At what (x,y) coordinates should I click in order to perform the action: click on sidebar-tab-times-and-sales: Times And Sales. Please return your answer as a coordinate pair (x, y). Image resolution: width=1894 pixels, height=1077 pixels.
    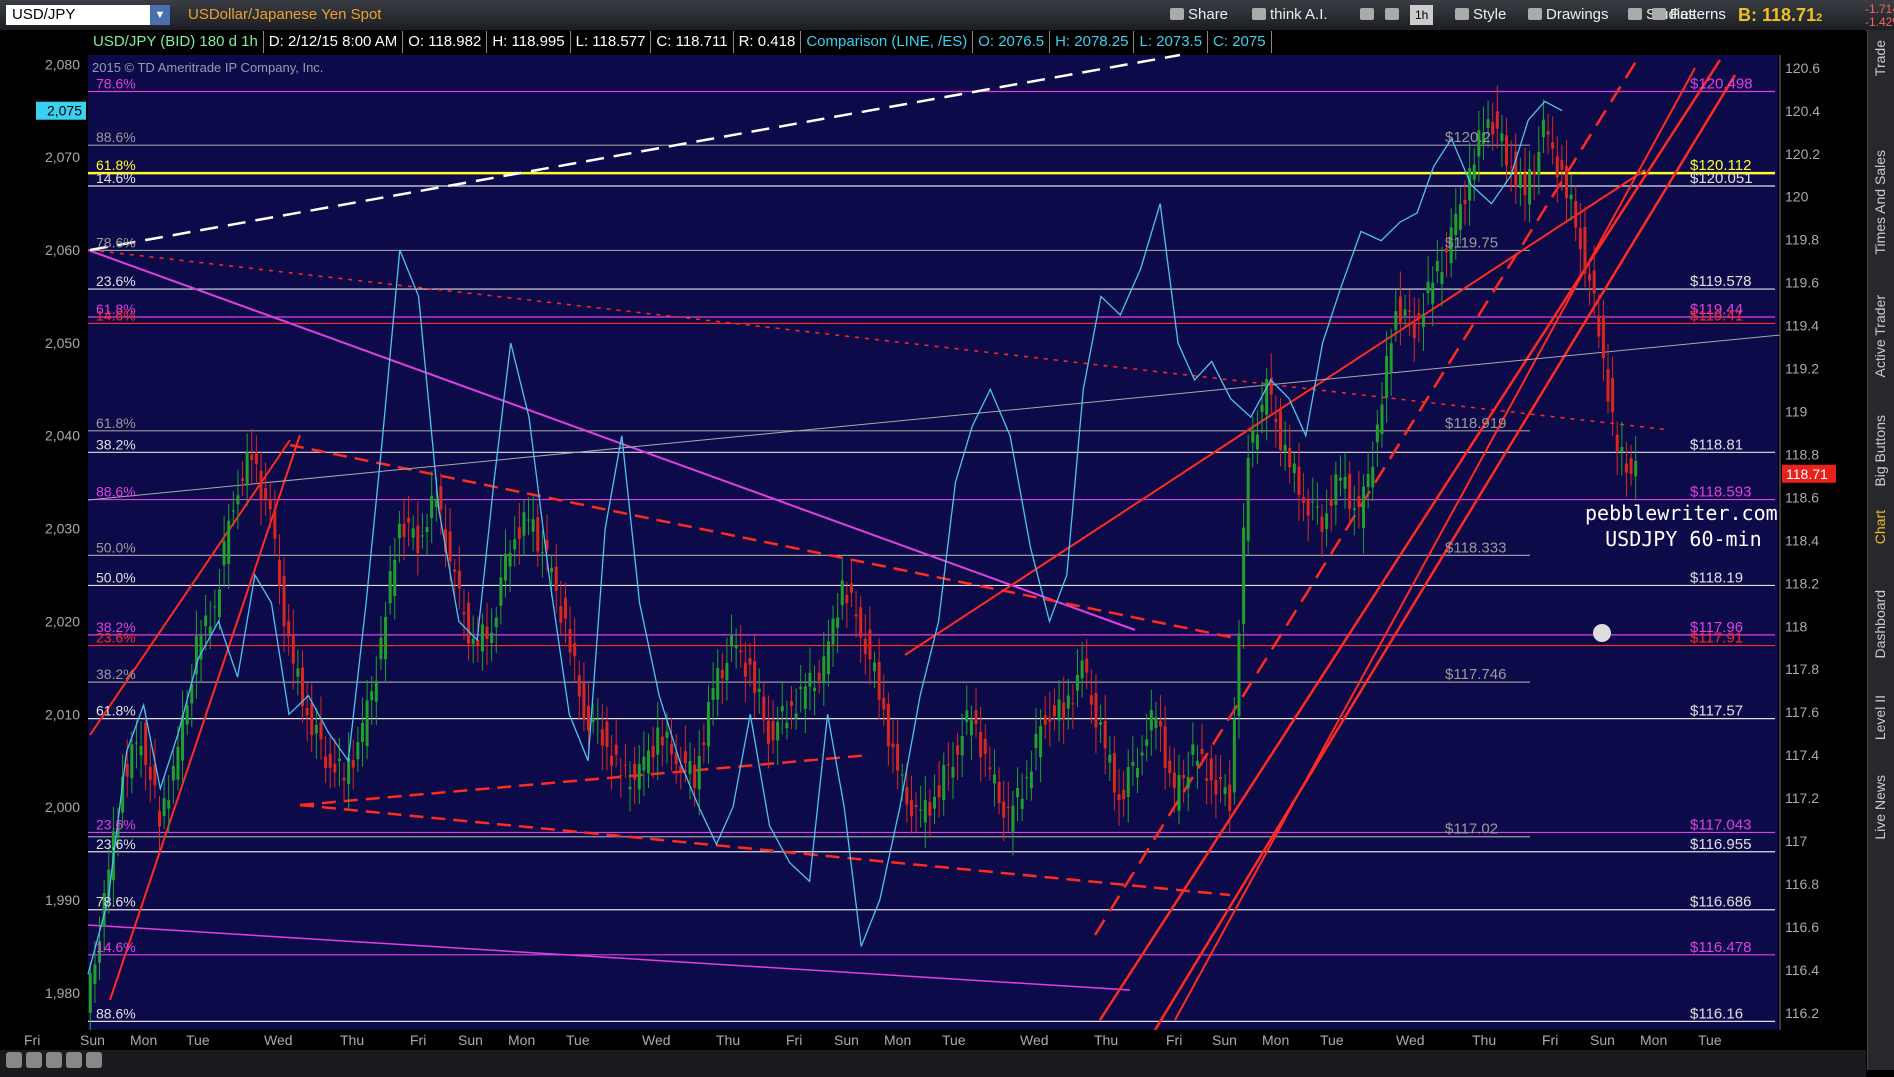
    Looking at the image, I should click on (1880, 202).